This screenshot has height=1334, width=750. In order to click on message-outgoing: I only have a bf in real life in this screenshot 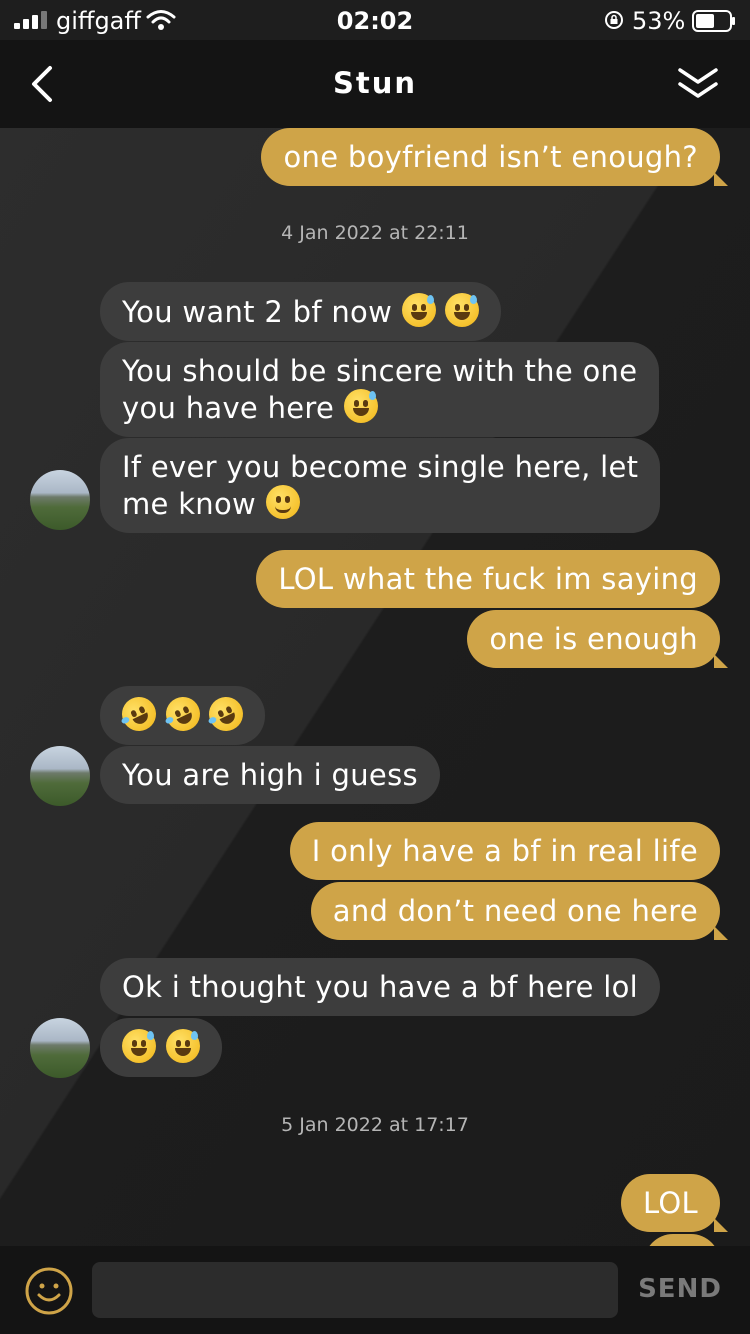, I will do `click(504, 851)`.